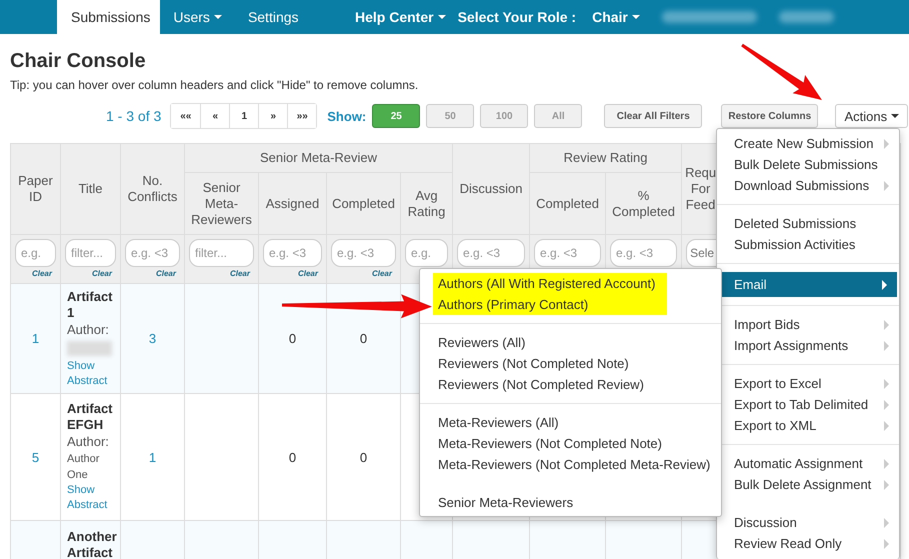 This screenshot has width=909, height=559. What do you see at coordinates (197, 17) in the screenshot?
I see `nav-tab: Users` at bounding box center [197, 17].